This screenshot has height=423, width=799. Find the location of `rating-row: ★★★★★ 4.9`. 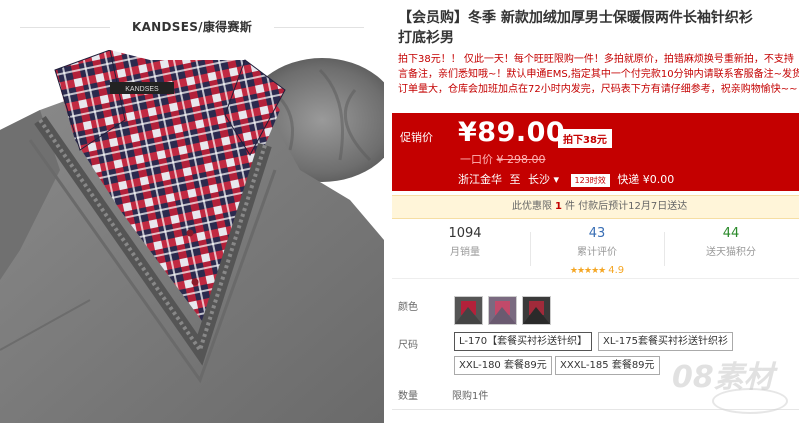

rating-row: ★★★★★ 4.9 is located at coordinates (597, 267).